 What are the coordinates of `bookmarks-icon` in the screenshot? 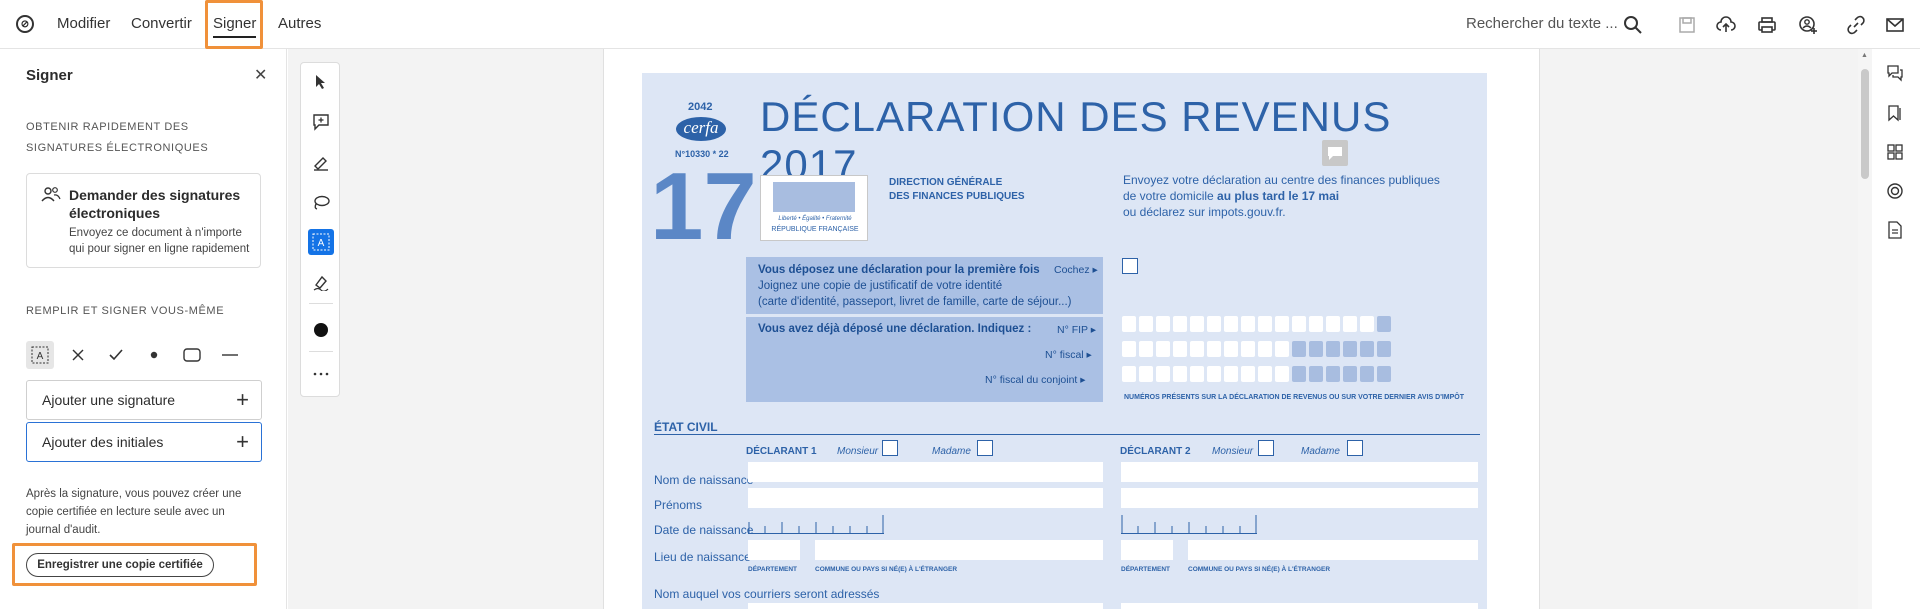 It's located at (1895, 113).